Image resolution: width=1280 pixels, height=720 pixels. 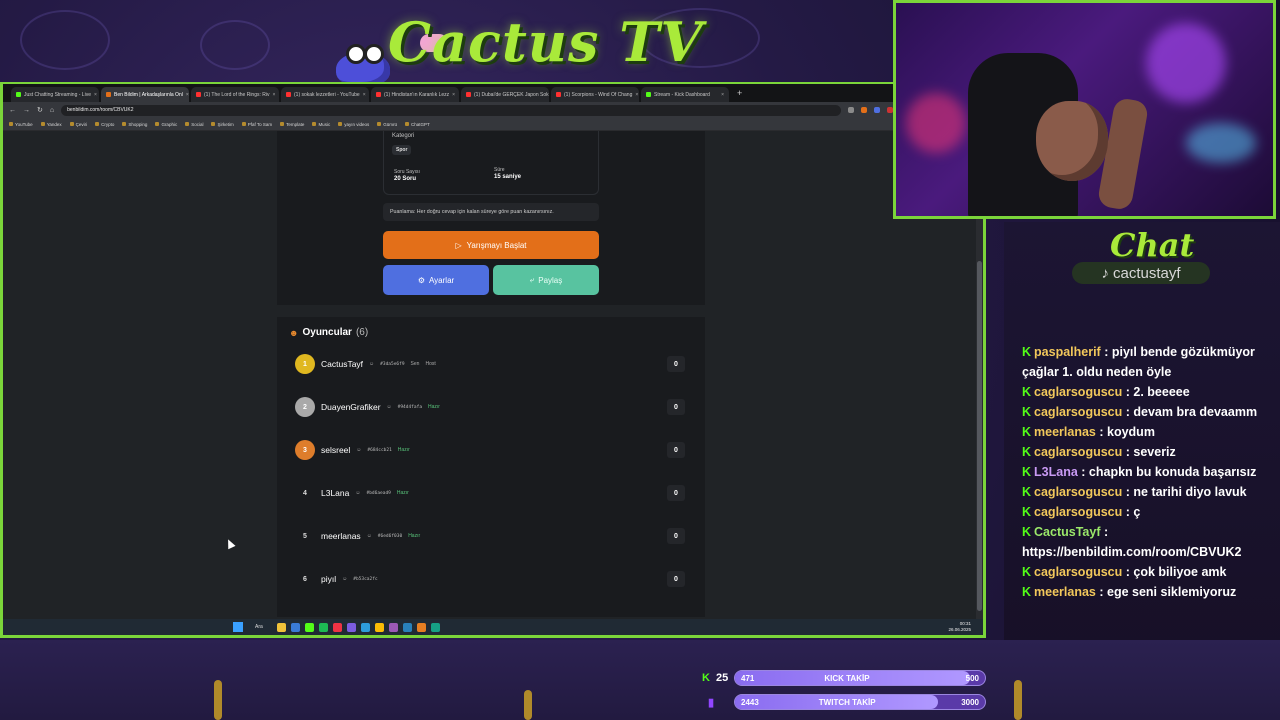 What do you see at coordinates (235, 94) in the screenshot?
I see `browser-tab: (1) The Lord of the Rings: Riv ×` at bounding box center [235, 94].